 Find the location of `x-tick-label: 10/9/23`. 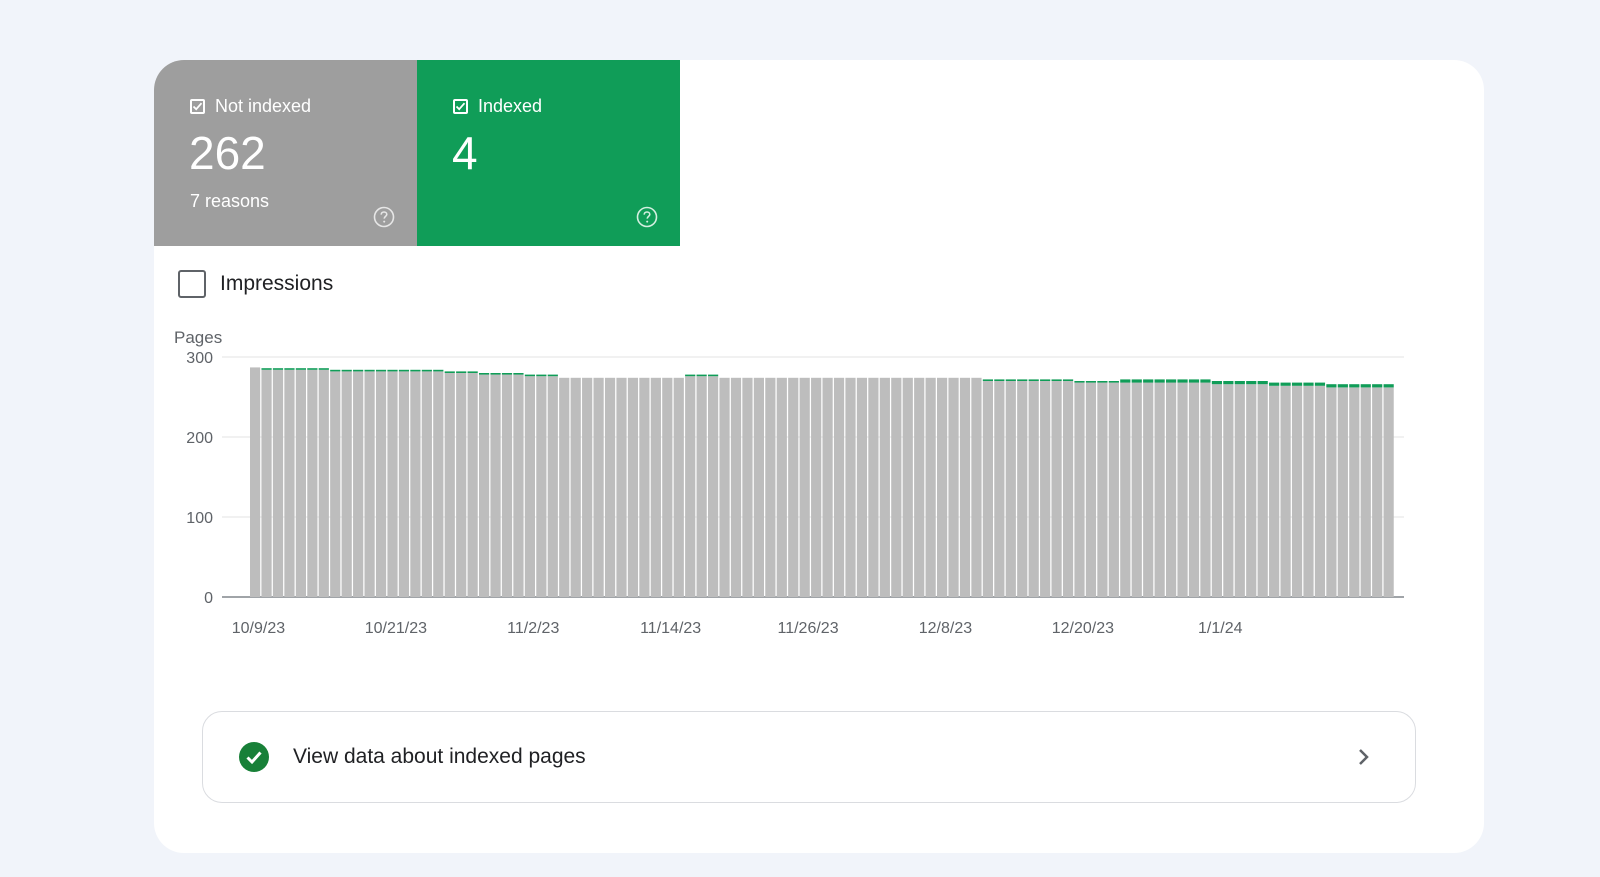

x-tick-label: 10/9/23 is located at coordinates (258, 628).